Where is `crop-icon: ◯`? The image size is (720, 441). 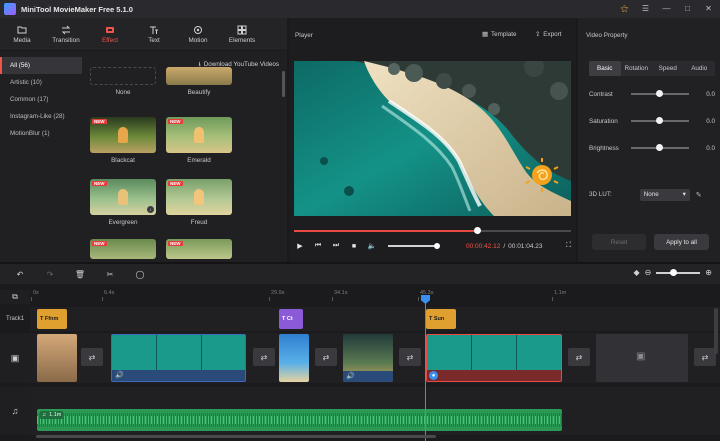 crop-icon: ◯ is located at coordinates (140, 274).